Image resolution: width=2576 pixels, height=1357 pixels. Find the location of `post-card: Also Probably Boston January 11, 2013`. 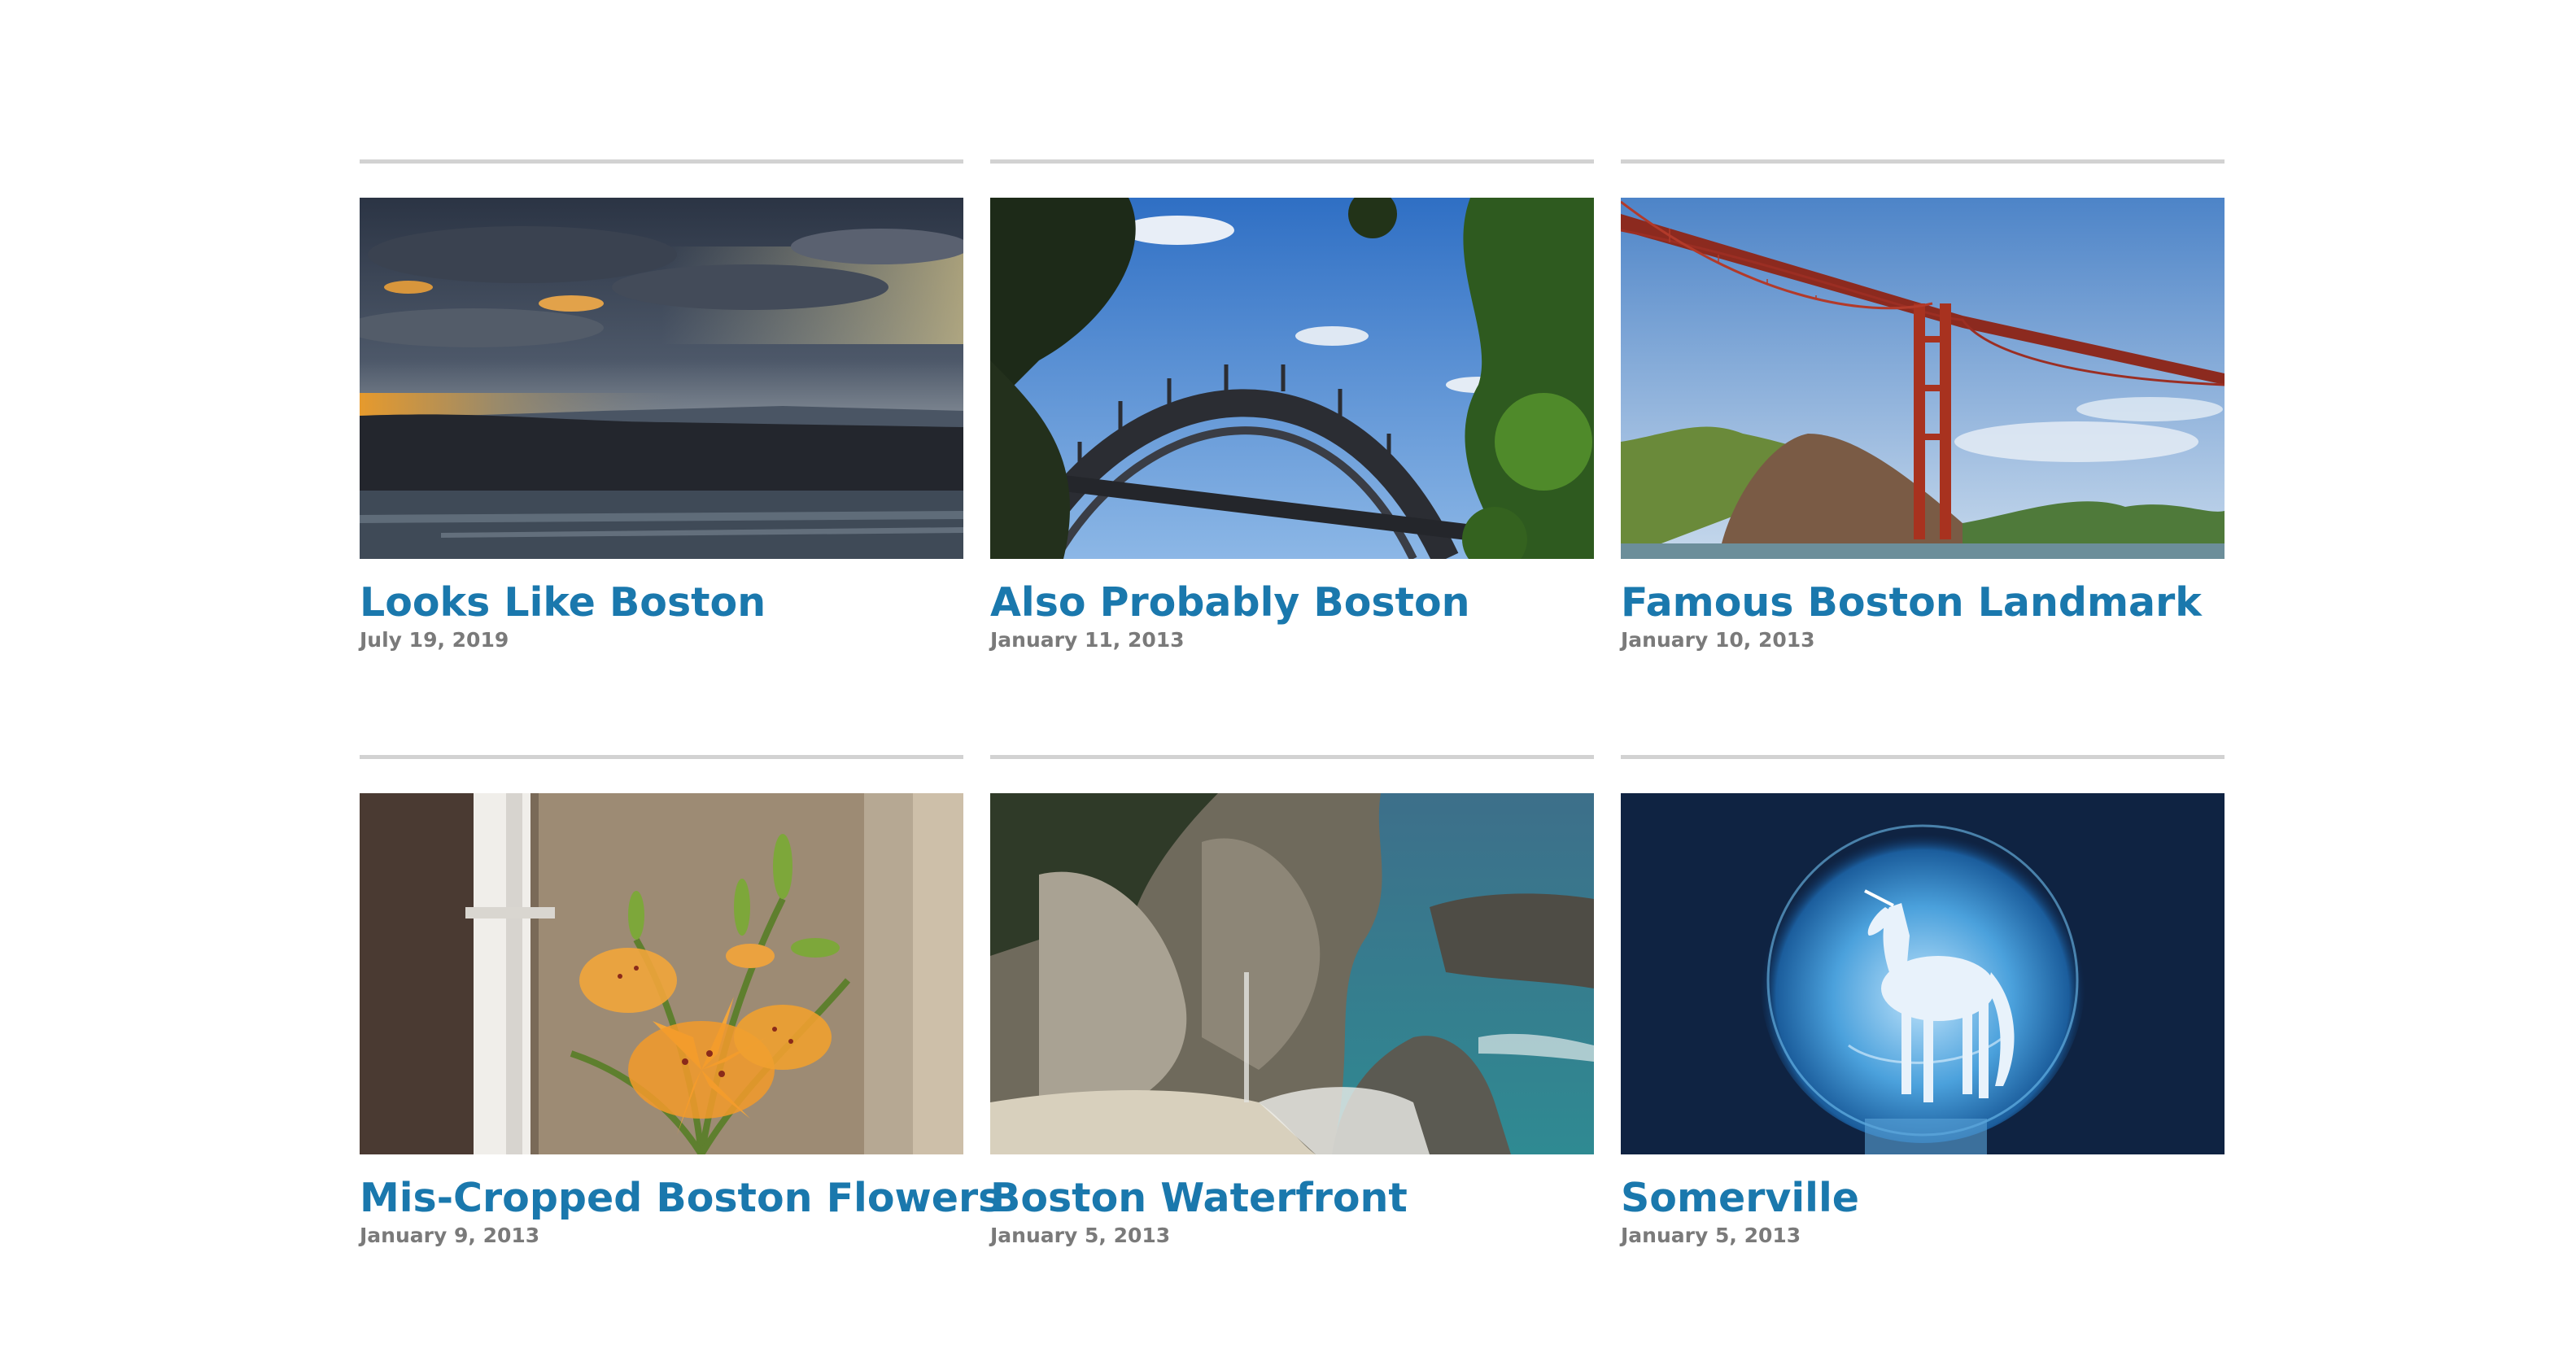

post-card: Also Probably Boston January 11, 2013 is located at coordinates (1292, 457).